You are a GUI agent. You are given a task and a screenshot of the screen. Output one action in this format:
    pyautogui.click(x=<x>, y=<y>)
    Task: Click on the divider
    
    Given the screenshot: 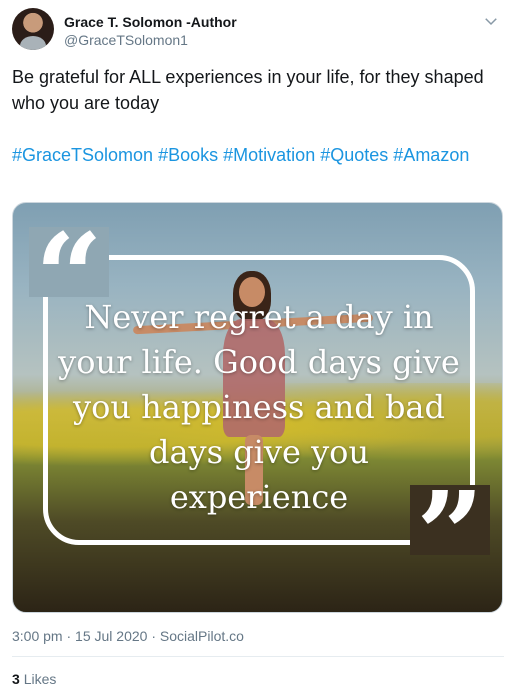 What is the action you would take?
    pyautogui.click(x=258, y=656)
    